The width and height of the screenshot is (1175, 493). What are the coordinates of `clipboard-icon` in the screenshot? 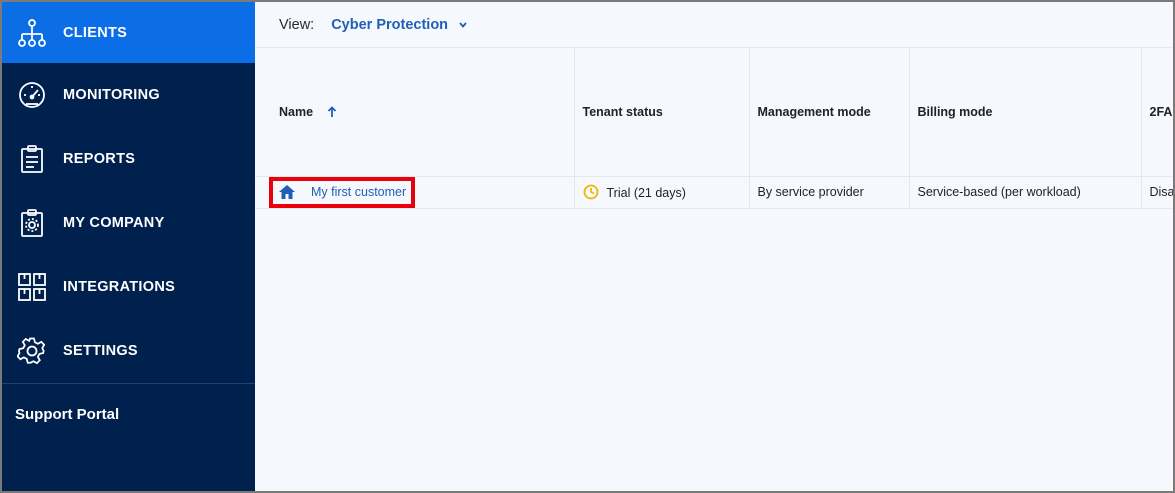 It's located at (32, 159).